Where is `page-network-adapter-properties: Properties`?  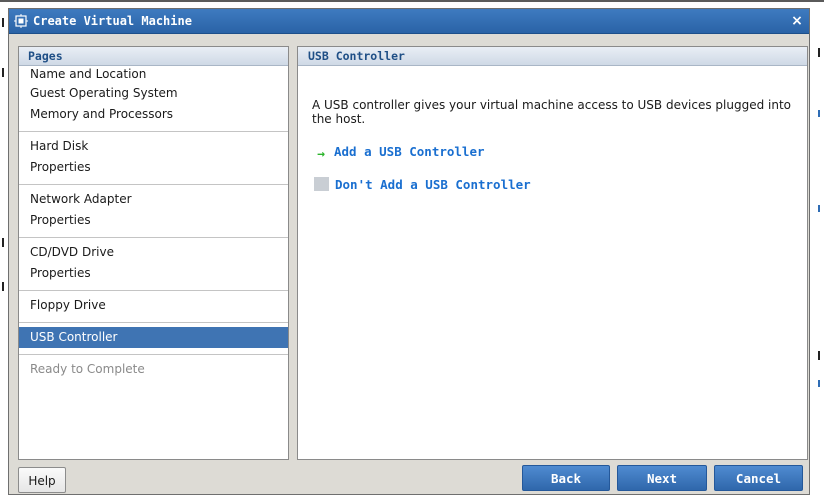
page-network-adapter-properties: Properties is located at coordinates (153, 220).